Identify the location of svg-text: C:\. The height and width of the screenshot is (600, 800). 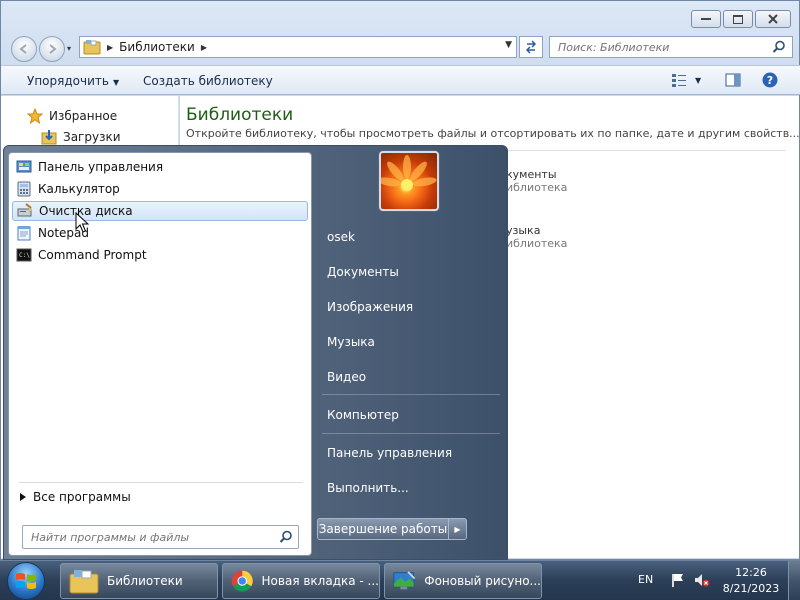
(24, 255).